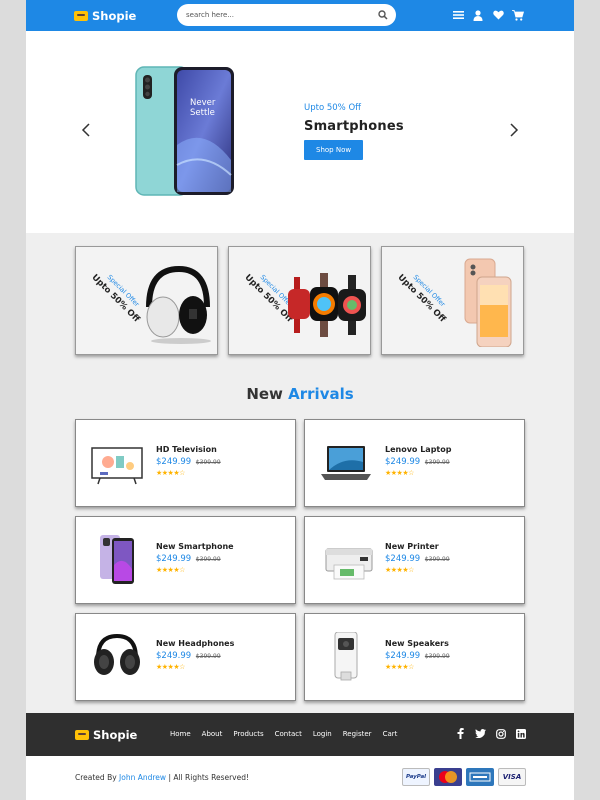 Image resolution: width=600 pixels, height=800 pixels. I want to click on search-input, so click(282, 15).